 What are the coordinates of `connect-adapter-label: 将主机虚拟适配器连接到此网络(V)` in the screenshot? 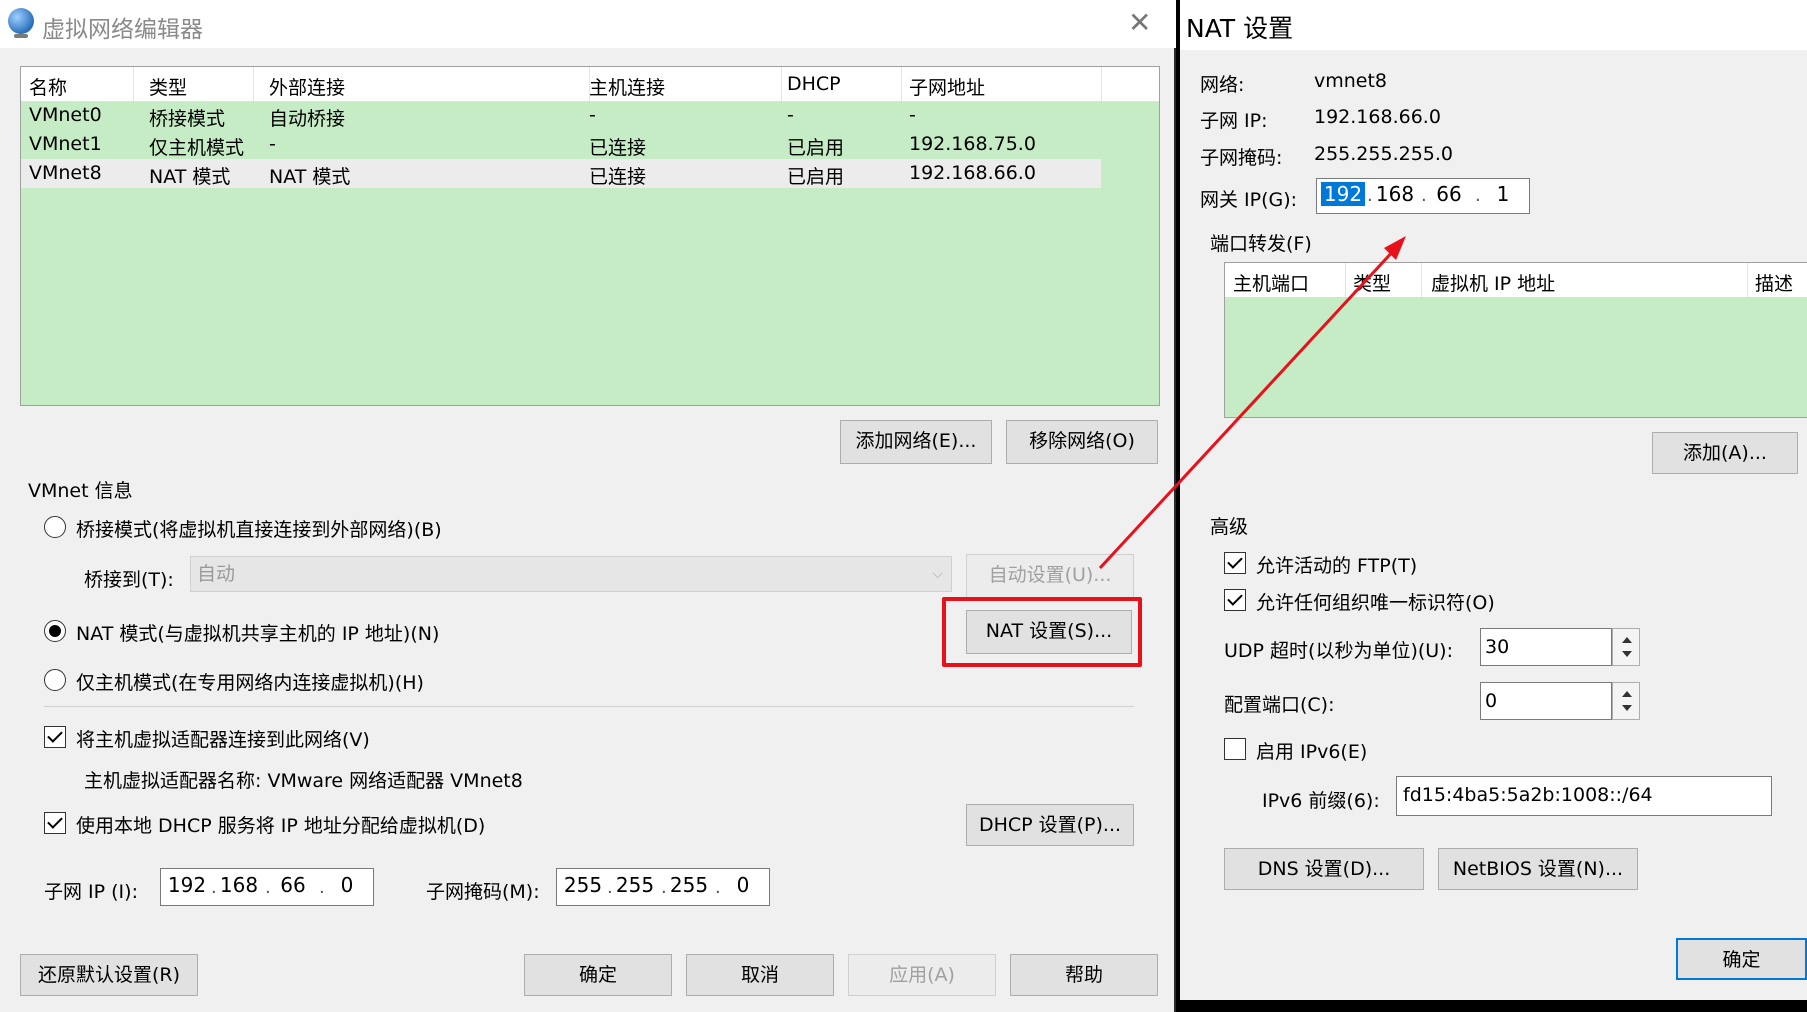 It's located at (223, 738).